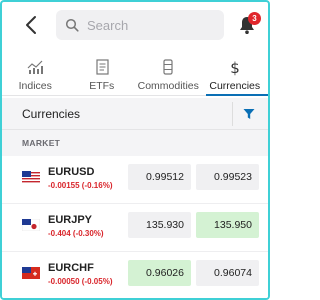  I want to click on currency-row-eurjpy: EURJPY -0.404 (-0.30%) 135.930 135.950, so click(135, 228).